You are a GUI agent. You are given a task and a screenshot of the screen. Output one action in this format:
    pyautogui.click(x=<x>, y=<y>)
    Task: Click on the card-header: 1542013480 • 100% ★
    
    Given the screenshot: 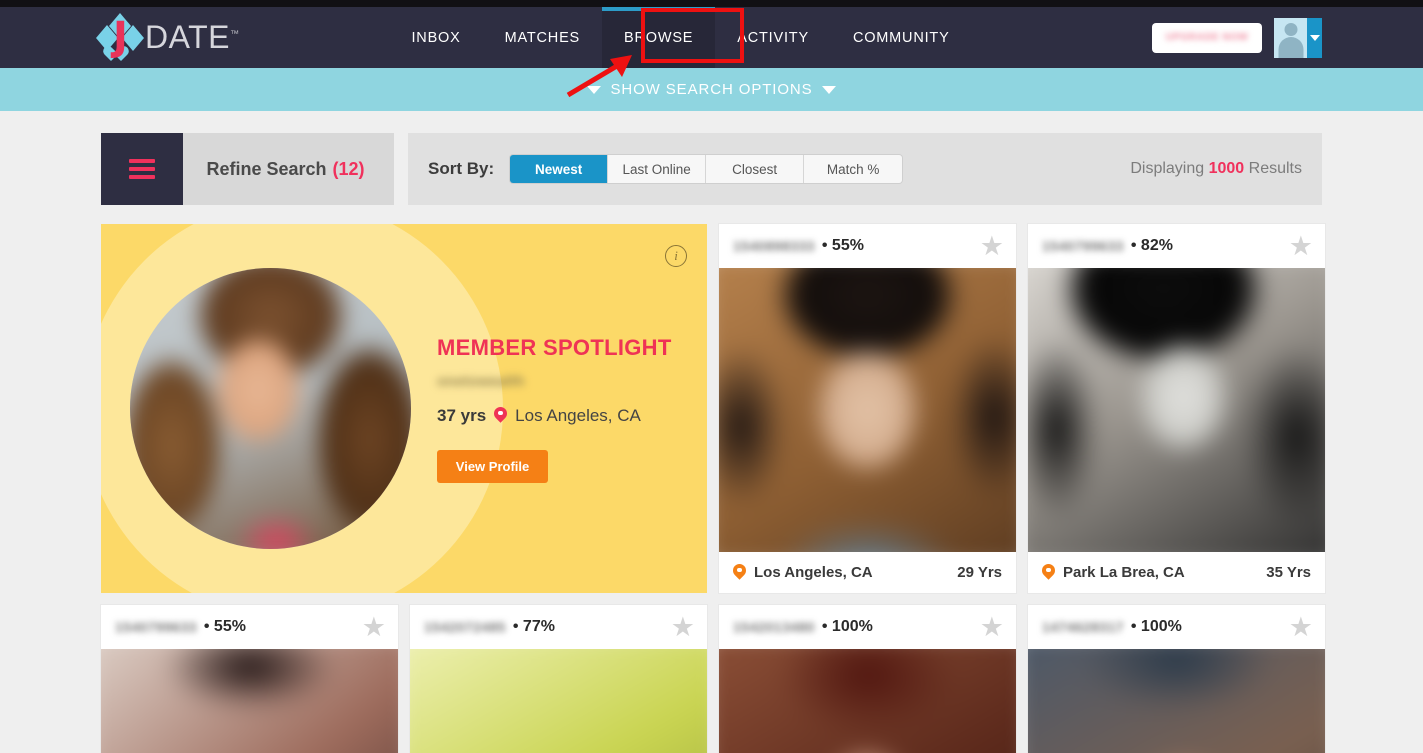 What is the action you would take?
    pyautogui.click(x=867, y=627)
    